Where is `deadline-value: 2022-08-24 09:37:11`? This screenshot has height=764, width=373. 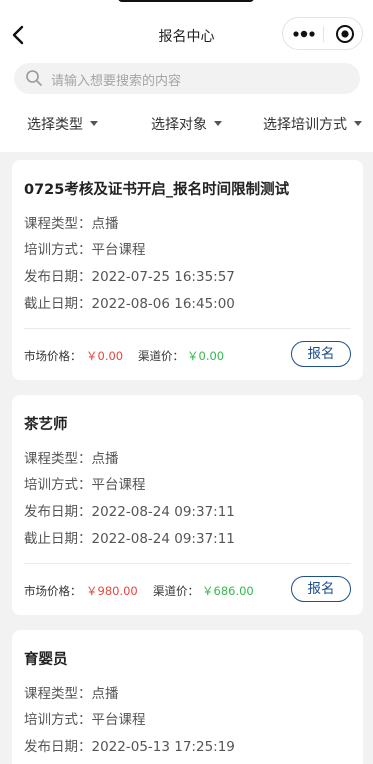 deadline-value: 2022-08-24 09:37:11 is located at coordinates (163, 539).